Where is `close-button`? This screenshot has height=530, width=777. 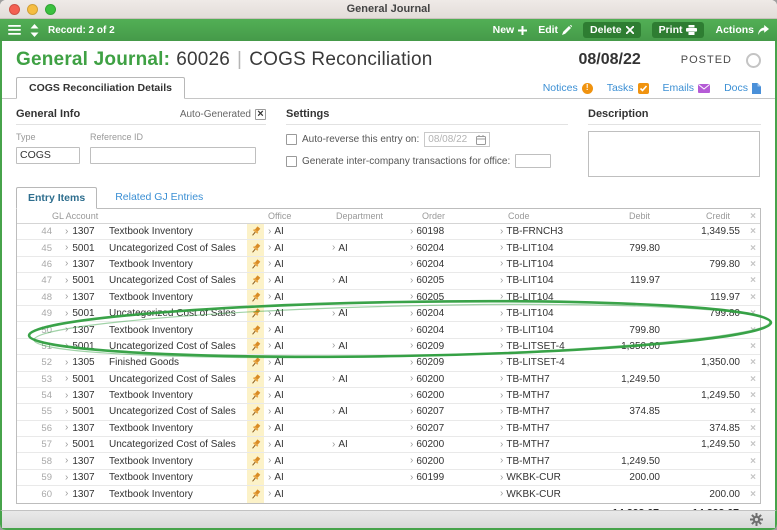
close-button is located at coordinates (14, 9).